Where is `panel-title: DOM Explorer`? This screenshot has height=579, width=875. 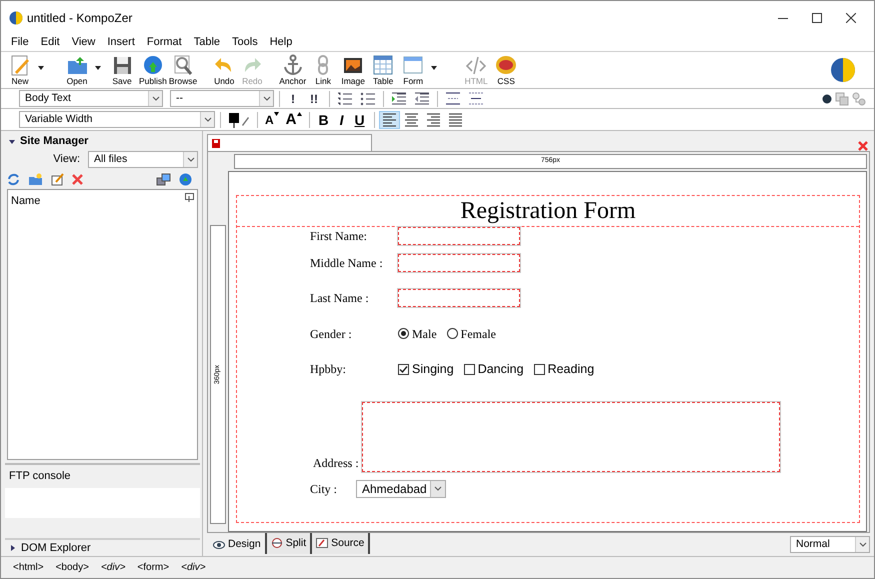
panel-title: DOM Explorer is located at coordinates (56, 548).